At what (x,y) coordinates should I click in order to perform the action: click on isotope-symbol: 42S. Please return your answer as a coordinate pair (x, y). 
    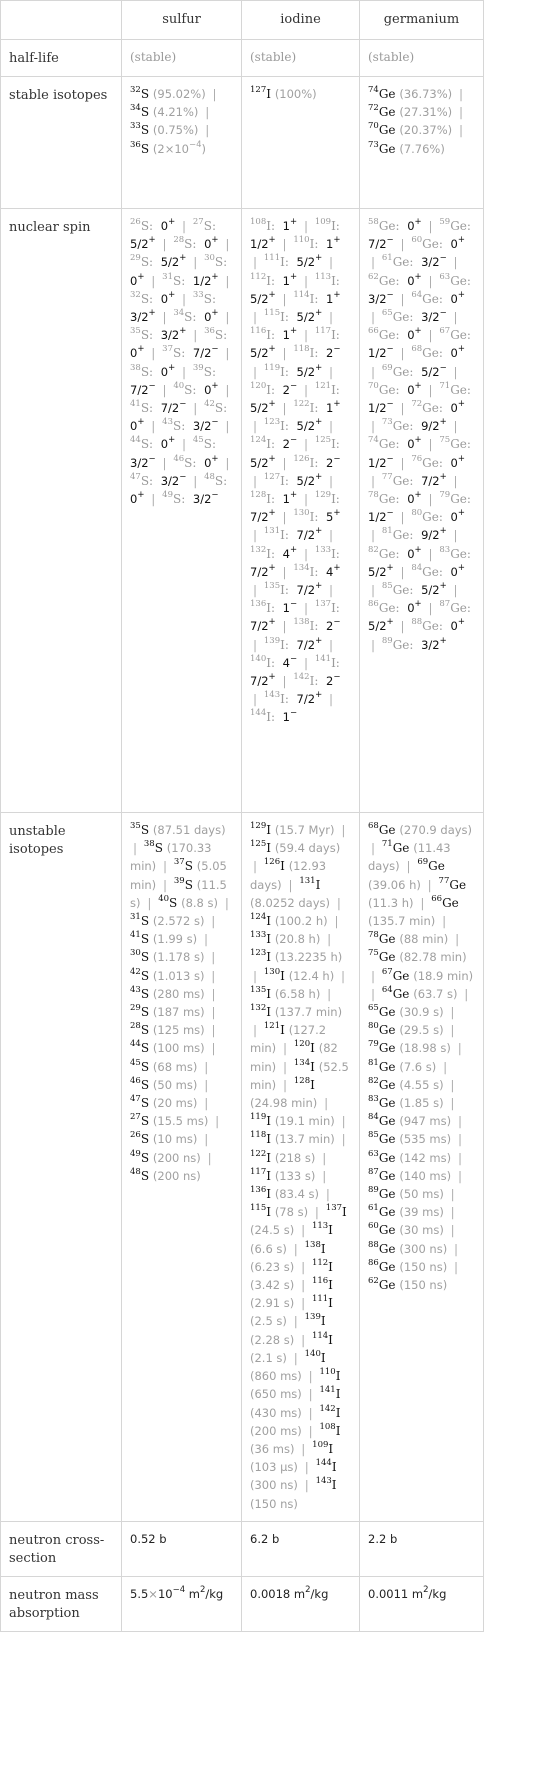
    Looking at the image, I should click on (140, 974).